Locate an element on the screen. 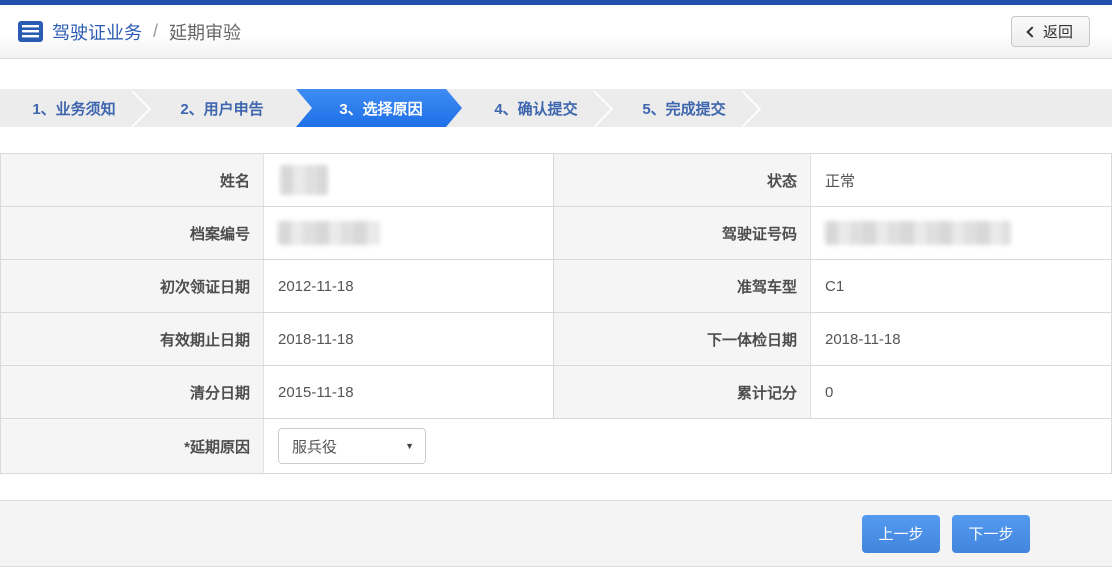 This screenshot has height=573, width=1112. chevron-left-icon is located at coordinates (1032, 31).